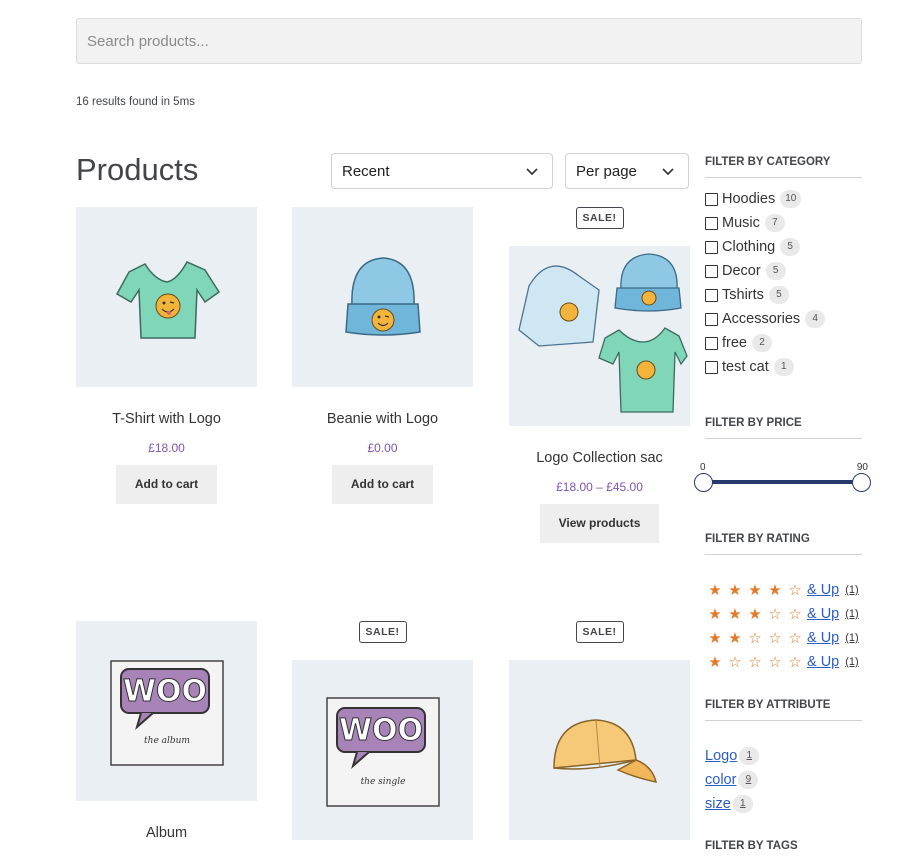 The height and width of the screenshot is (860, 908). Describe the element at coordinates (382, 419) in the screenshot. I see `product-name: Beanie with Logo` at that location.